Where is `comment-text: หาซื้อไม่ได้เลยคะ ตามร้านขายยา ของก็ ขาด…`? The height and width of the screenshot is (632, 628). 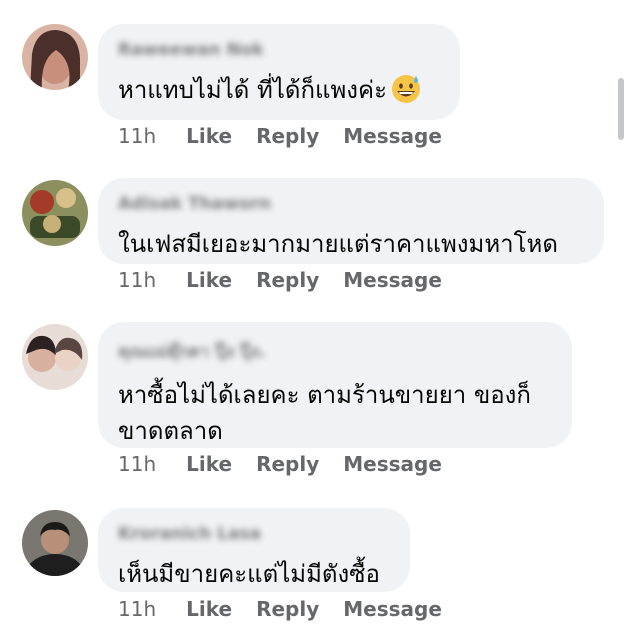 comment-text: หาซื้อไม่ได้เลยคะ ตามร้านขายยา ของก็ ขาด… is located at coordinates (334, 413).